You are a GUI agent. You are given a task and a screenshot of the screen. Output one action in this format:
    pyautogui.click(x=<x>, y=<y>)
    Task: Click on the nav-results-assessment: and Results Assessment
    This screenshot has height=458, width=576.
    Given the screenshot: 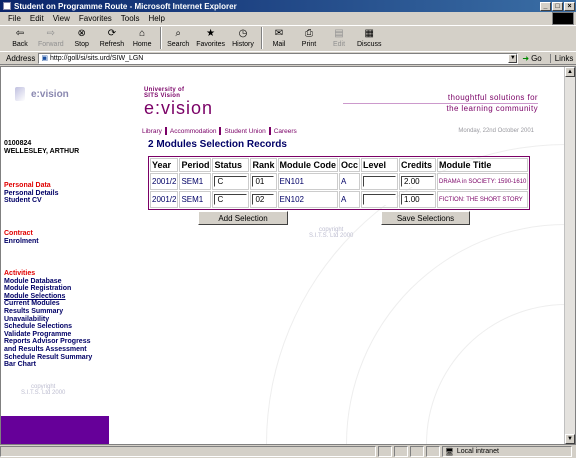 What is the action you would take?
    pyautogui.click(x=48, y=350)
    